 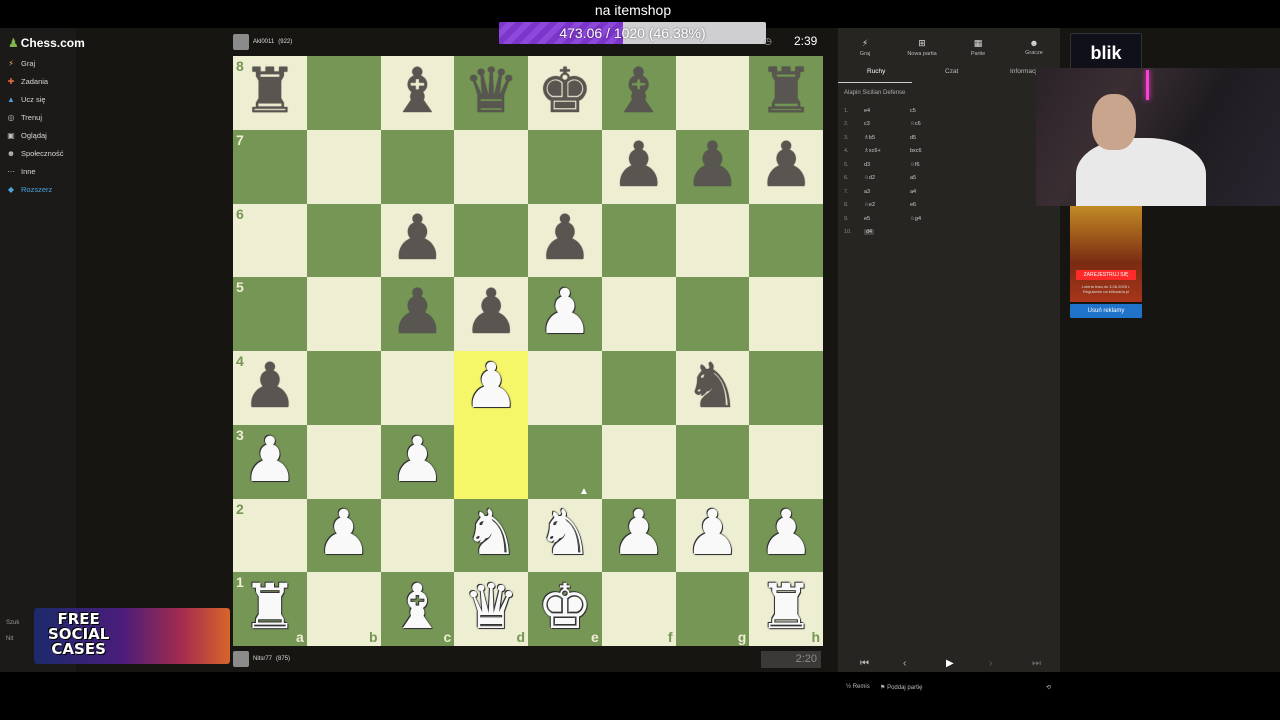 What do you see at coordinates (865, 47) in the screenshot?
I see `panel-graj-button: ⚡ Graj` at bounding box center [865, 47].